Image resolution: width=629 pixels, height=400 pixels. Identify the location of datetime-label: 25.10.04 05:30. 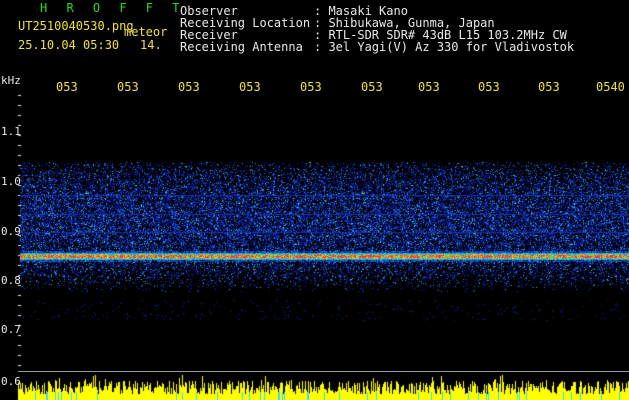
(69, 45).